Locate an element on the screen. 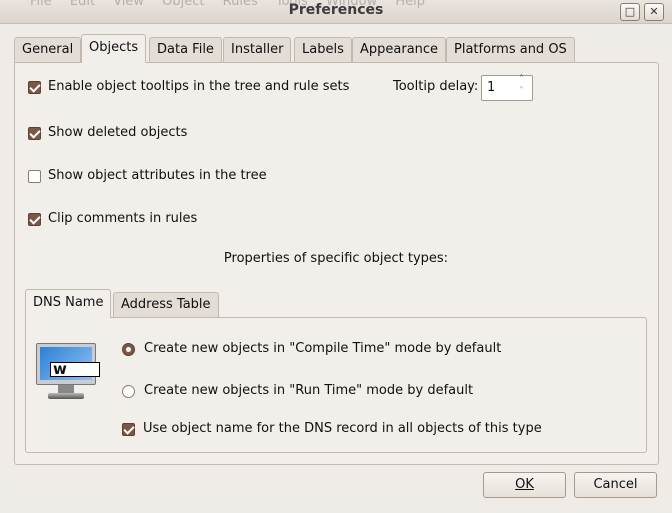 This screenshot has height=513, width=672. run-time-radio is located at coordinates (128, 391).